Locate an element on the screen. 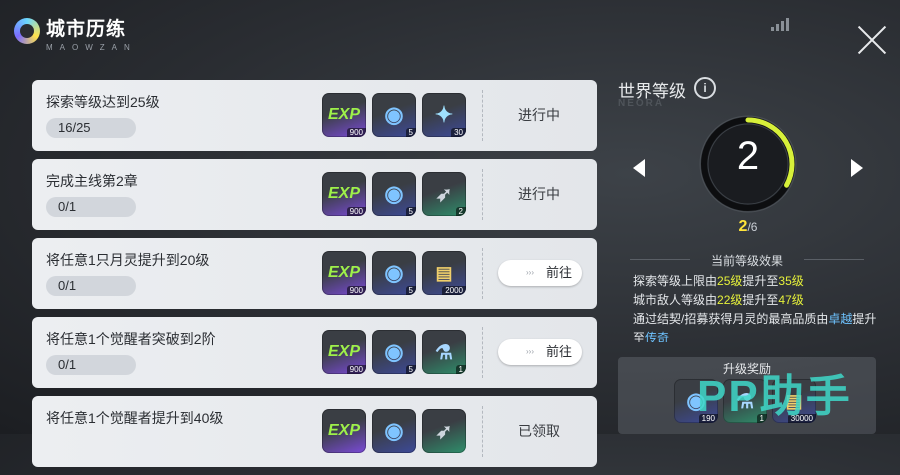 The width and height of the screenshot is (900, 475). world-level-progress: 2/6 is located at coordinates (748, 227).